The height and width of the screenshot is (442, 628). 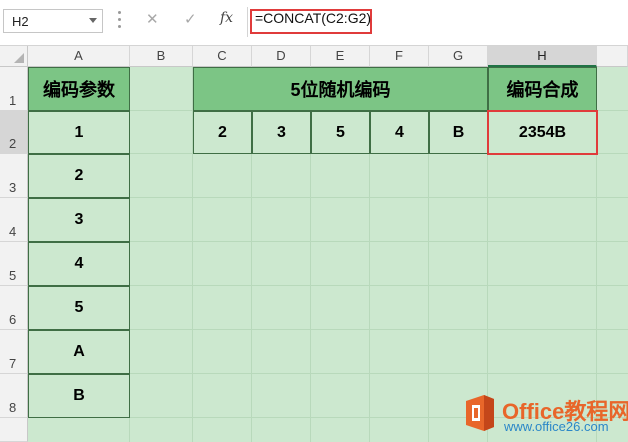 What do you see at coordinates (13, 275) in the screenshot?
I see `row-number: 5` at bounding box center [13, 275].